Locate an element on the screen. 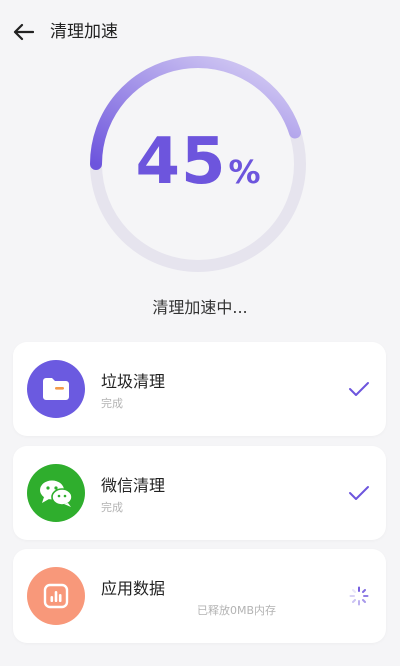  folder-icon is located at coordinates (56, 389).